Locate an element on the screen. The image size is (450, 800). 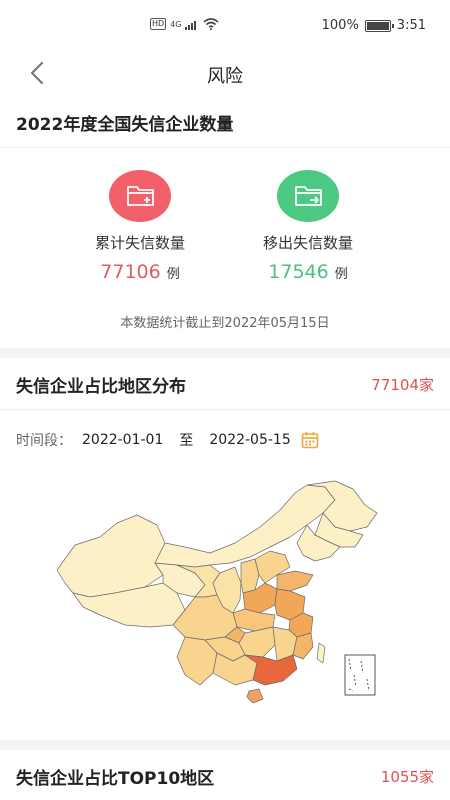
date-range-row: 时间段： 2022-01-01 至 2022-05-15 is located at coordinates (167, 440).